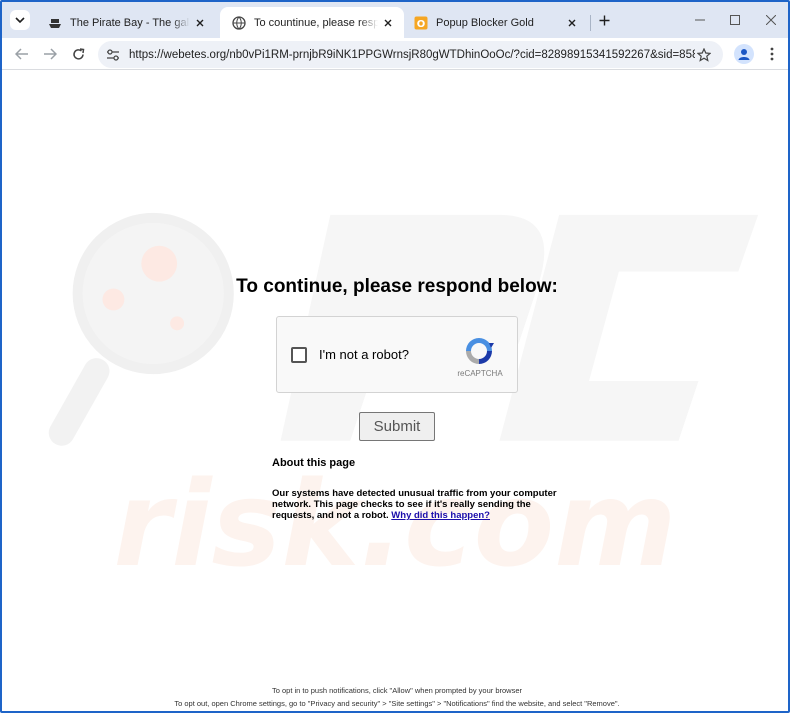  I want to click on minimize-icon, so click(700, 20).